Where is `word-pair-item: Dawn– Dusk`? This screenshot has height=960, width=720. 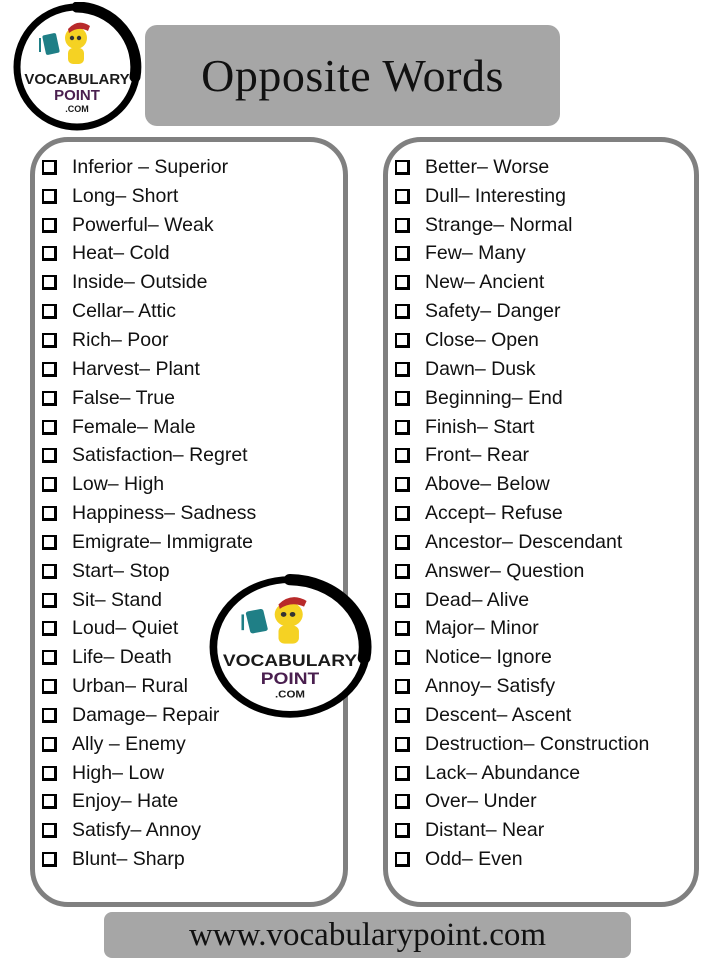
word-pair-item: Dawn– Dusk is located at coordinates (522, 369).